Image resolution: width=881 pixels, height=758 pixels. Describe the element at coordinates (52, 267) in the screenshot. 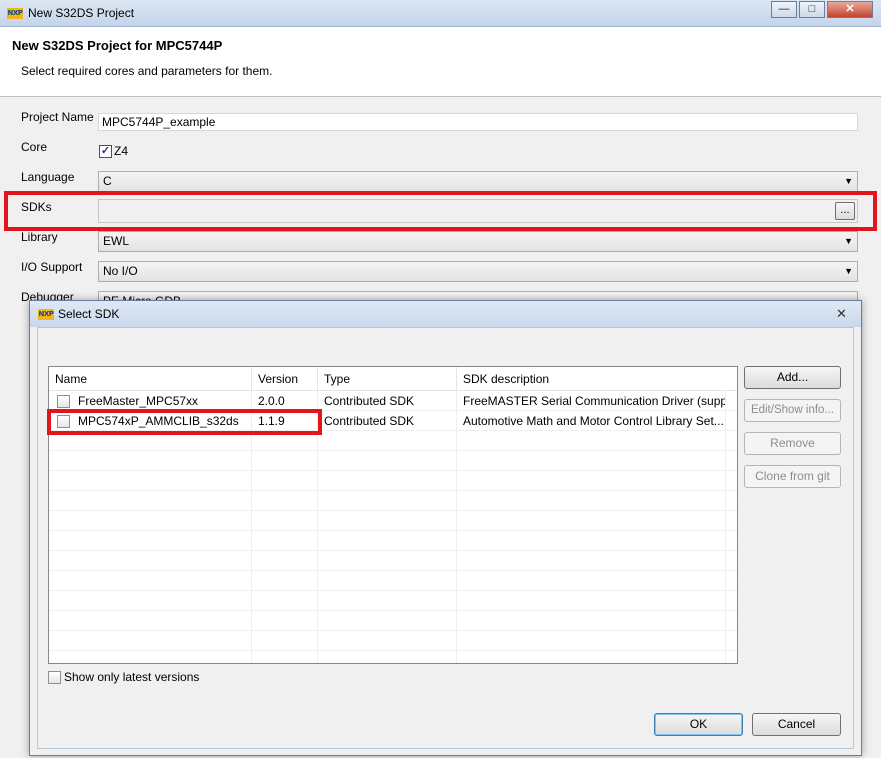

I see `io-support-label: I/O Support` at that location.